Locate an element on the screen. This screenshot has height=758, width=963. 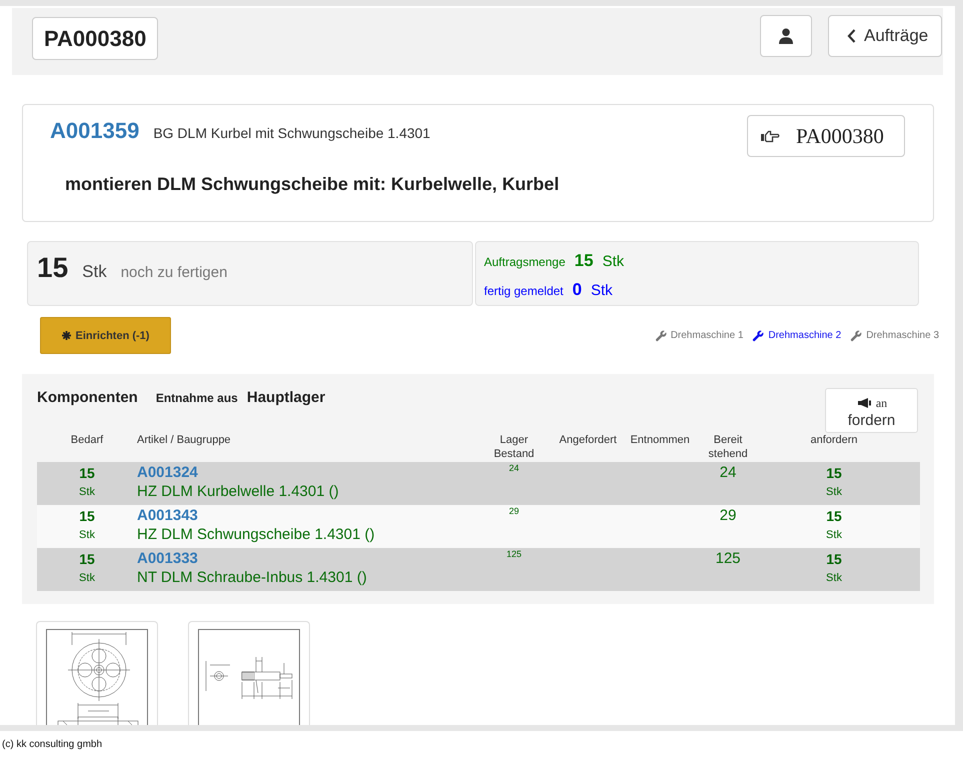
column-header: Entnommen is located at coordinates (660, 440).